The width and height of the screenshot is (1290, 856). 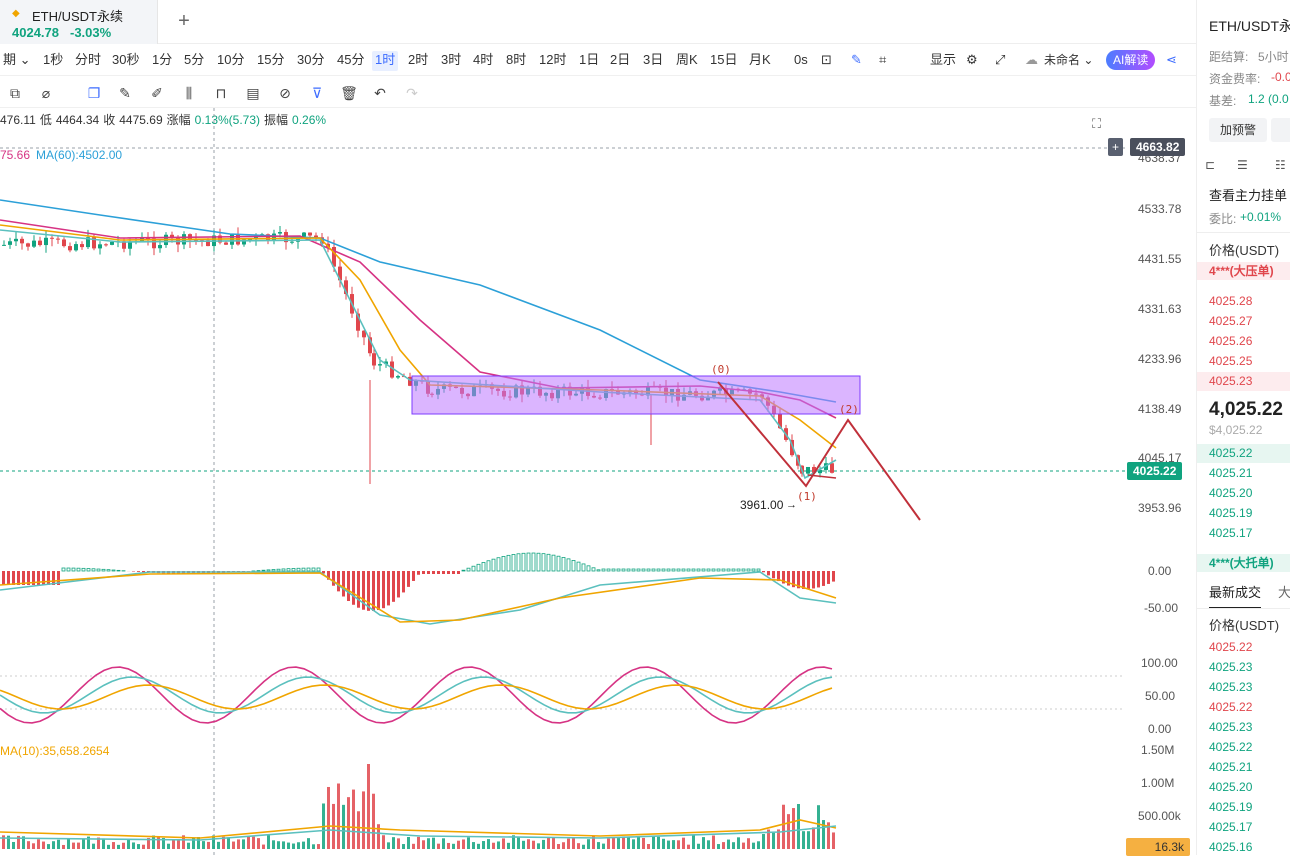 I want to click on pen-icon: ✎, so click(x=856, y=61).